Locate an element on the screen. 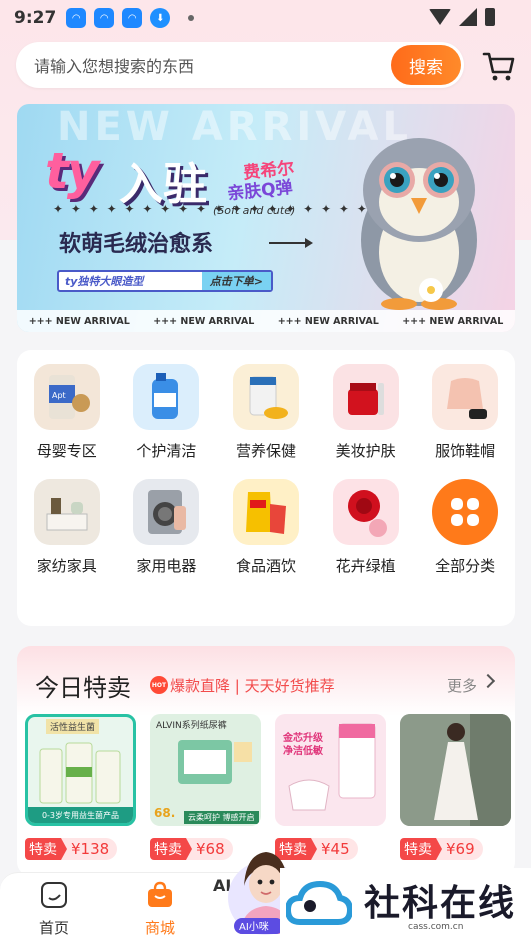  battery-icon is located at coordinates (490, 17).